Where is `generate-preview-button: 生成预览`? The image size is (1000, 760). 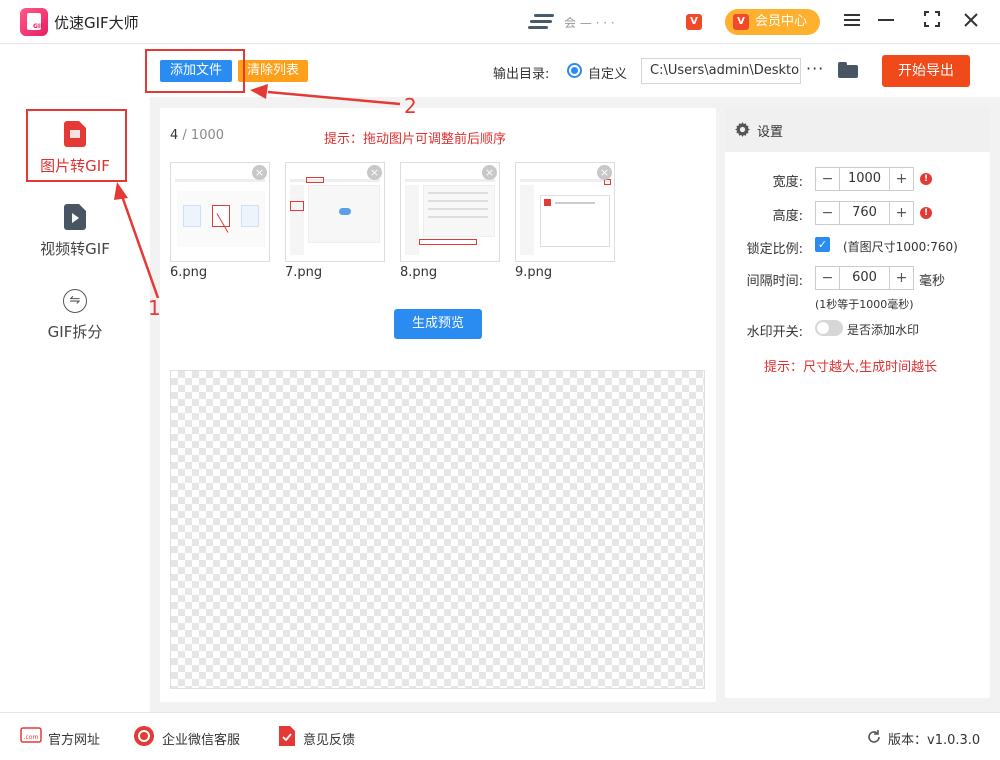
generate-preview-button: 生成预览 is located at coordinates (438, 324).